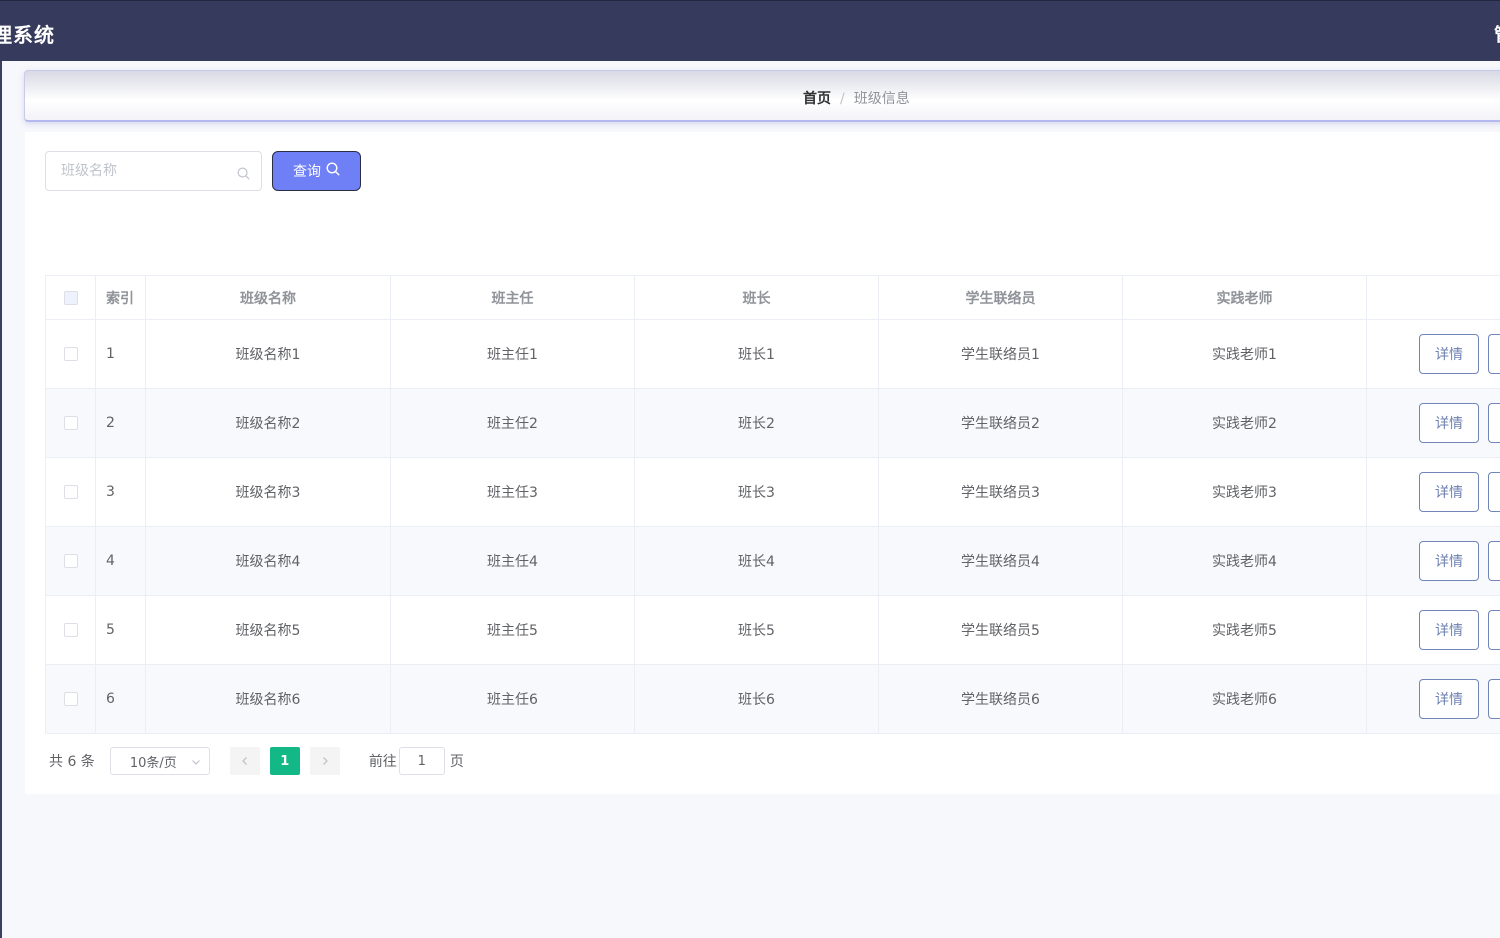  Describe the element at coordinates (421, 761) in the screenshot. I see `goto-page-input` at that location.